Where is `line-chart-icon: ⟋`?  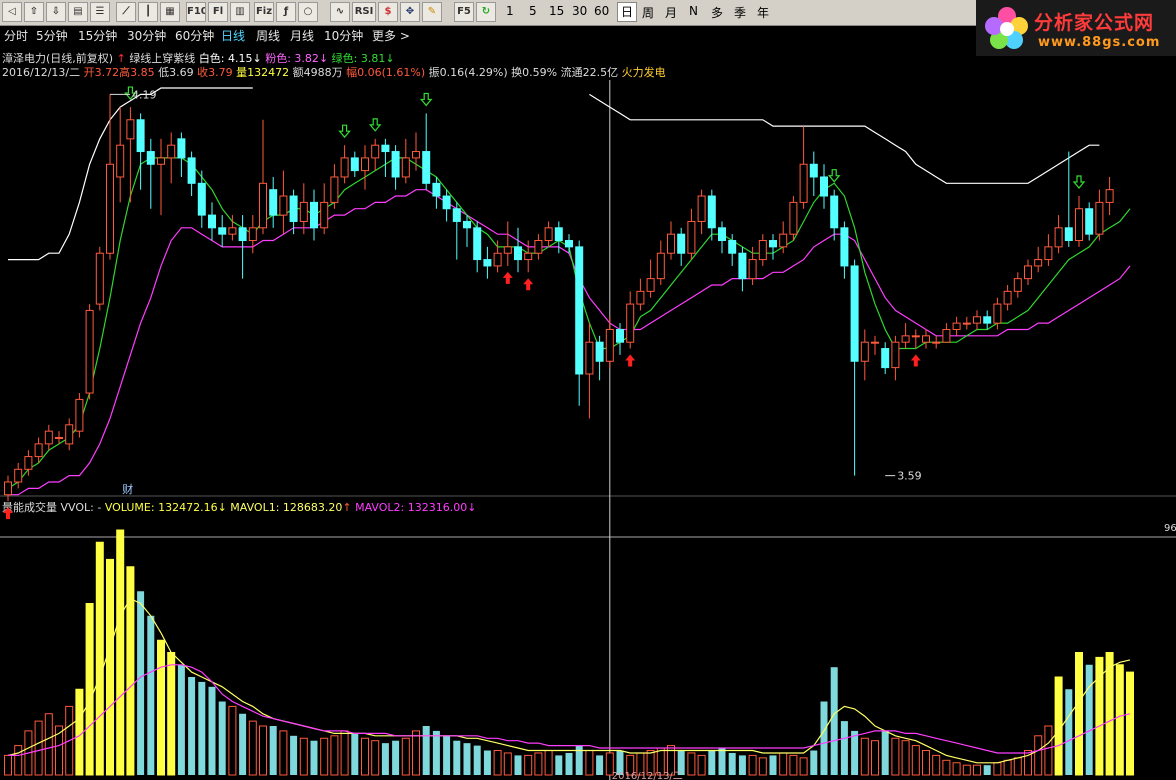
line-chart-icon: ⟋ is located at coordinates (126, 12).